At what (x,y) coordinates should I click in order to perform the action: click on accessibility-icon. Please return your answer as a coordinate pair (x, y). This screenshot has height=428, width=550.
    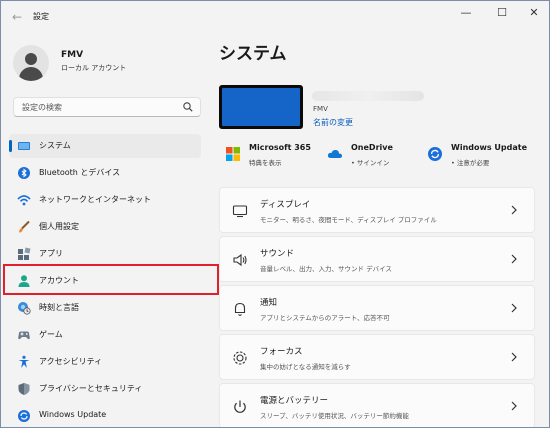
    Looking at the image, I should click on (24, 361).